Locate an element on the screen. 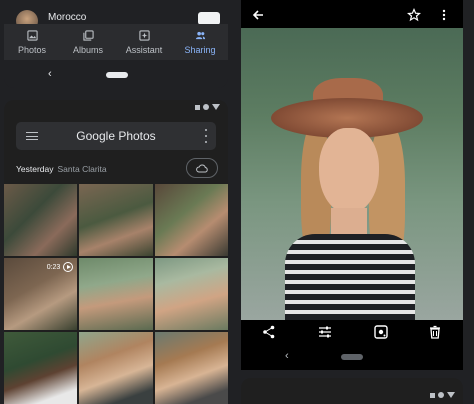  nav-sharing: Sharing is located at coordinates (200, 42).